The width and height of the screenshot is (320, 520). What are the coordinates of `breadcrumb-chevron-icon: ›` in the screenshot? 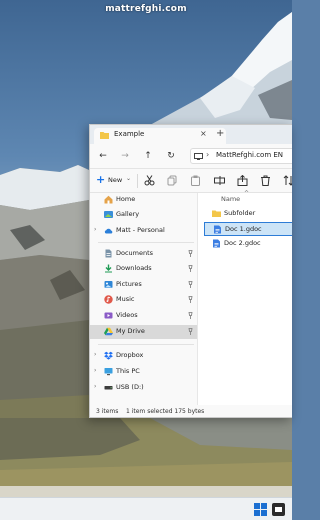 It's located at (208, 154).